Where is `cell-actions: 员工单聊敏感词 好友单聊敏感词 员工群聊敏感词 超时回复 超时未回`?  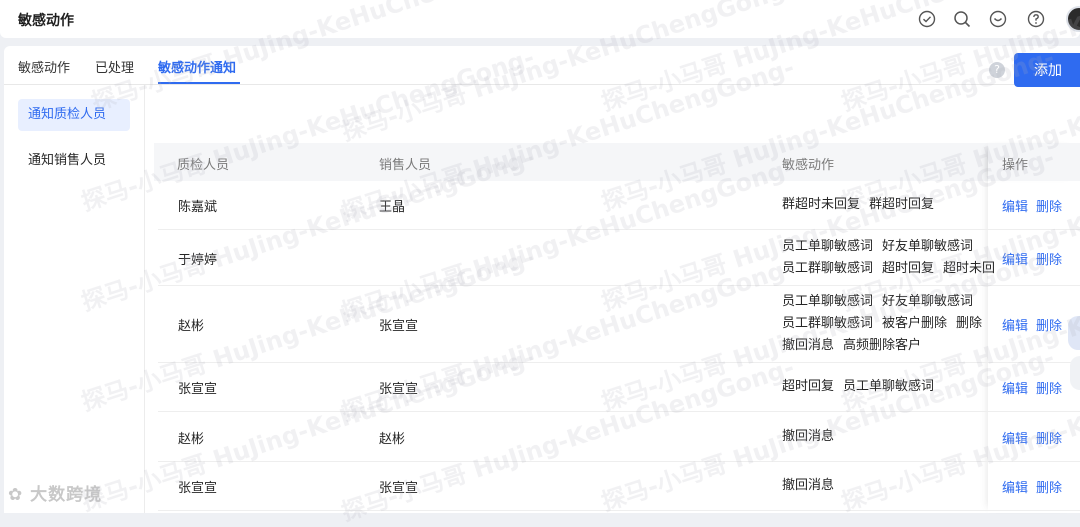 cell-actions: 员工单聊敏感词 好友单聊敏感词 员工群聊敏感词 超时回复 超时未回 is located at coordinates (888, 258).